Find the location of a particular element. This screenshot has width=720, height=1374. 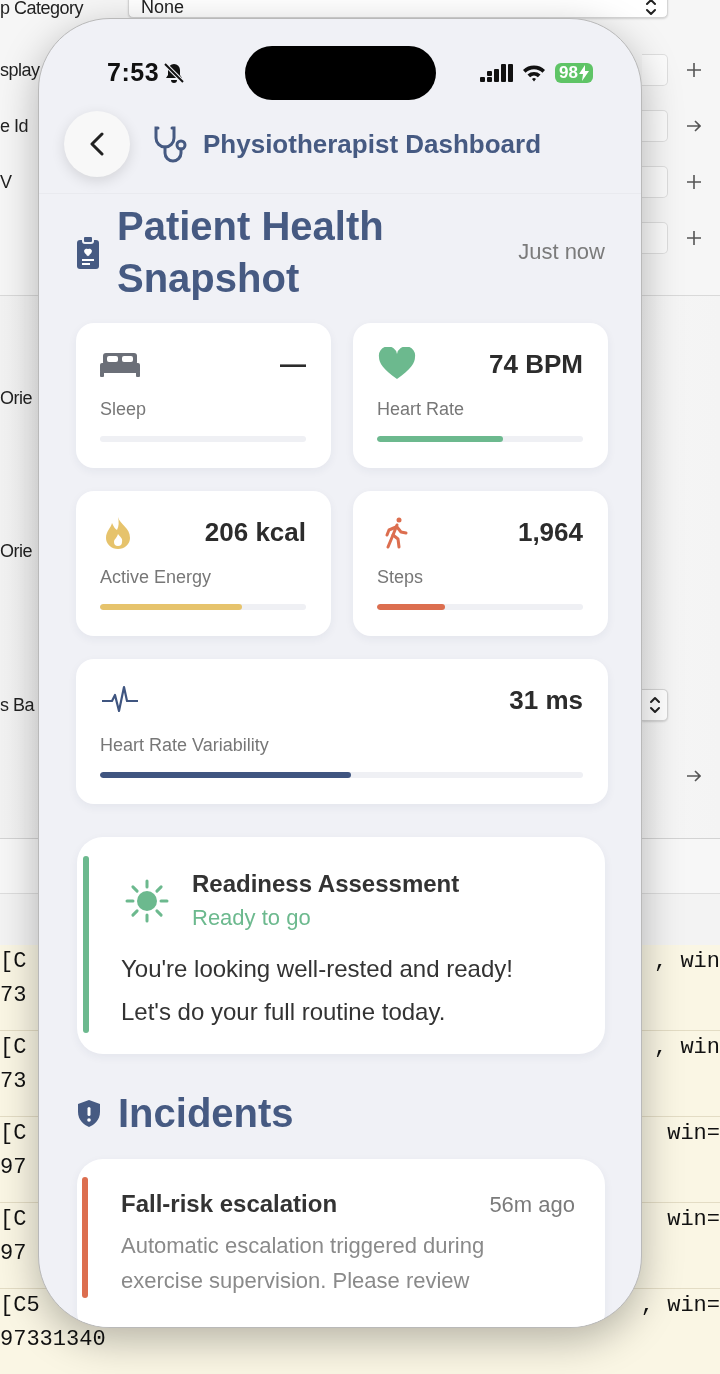

stethoscope-icon is located at coordinates (171, 144).